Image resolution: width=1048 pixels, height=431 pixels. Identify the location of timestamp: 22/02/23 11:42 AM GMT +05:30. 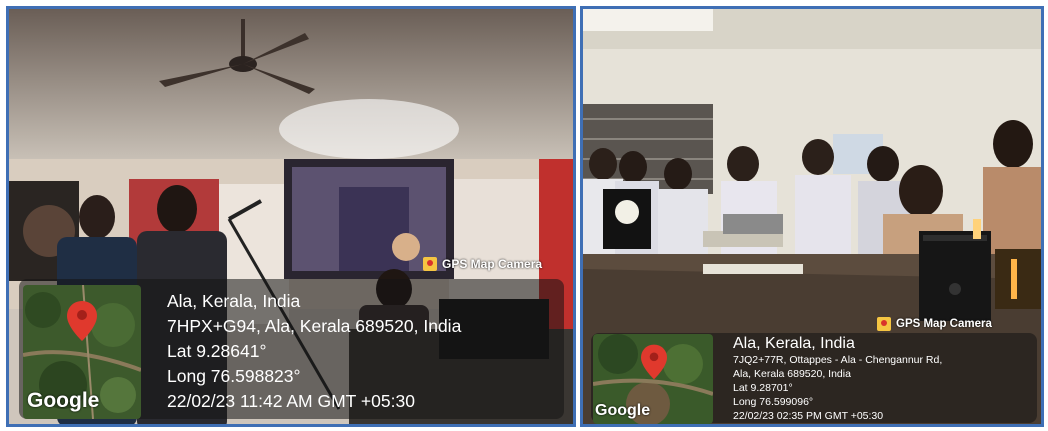
(291, 401).